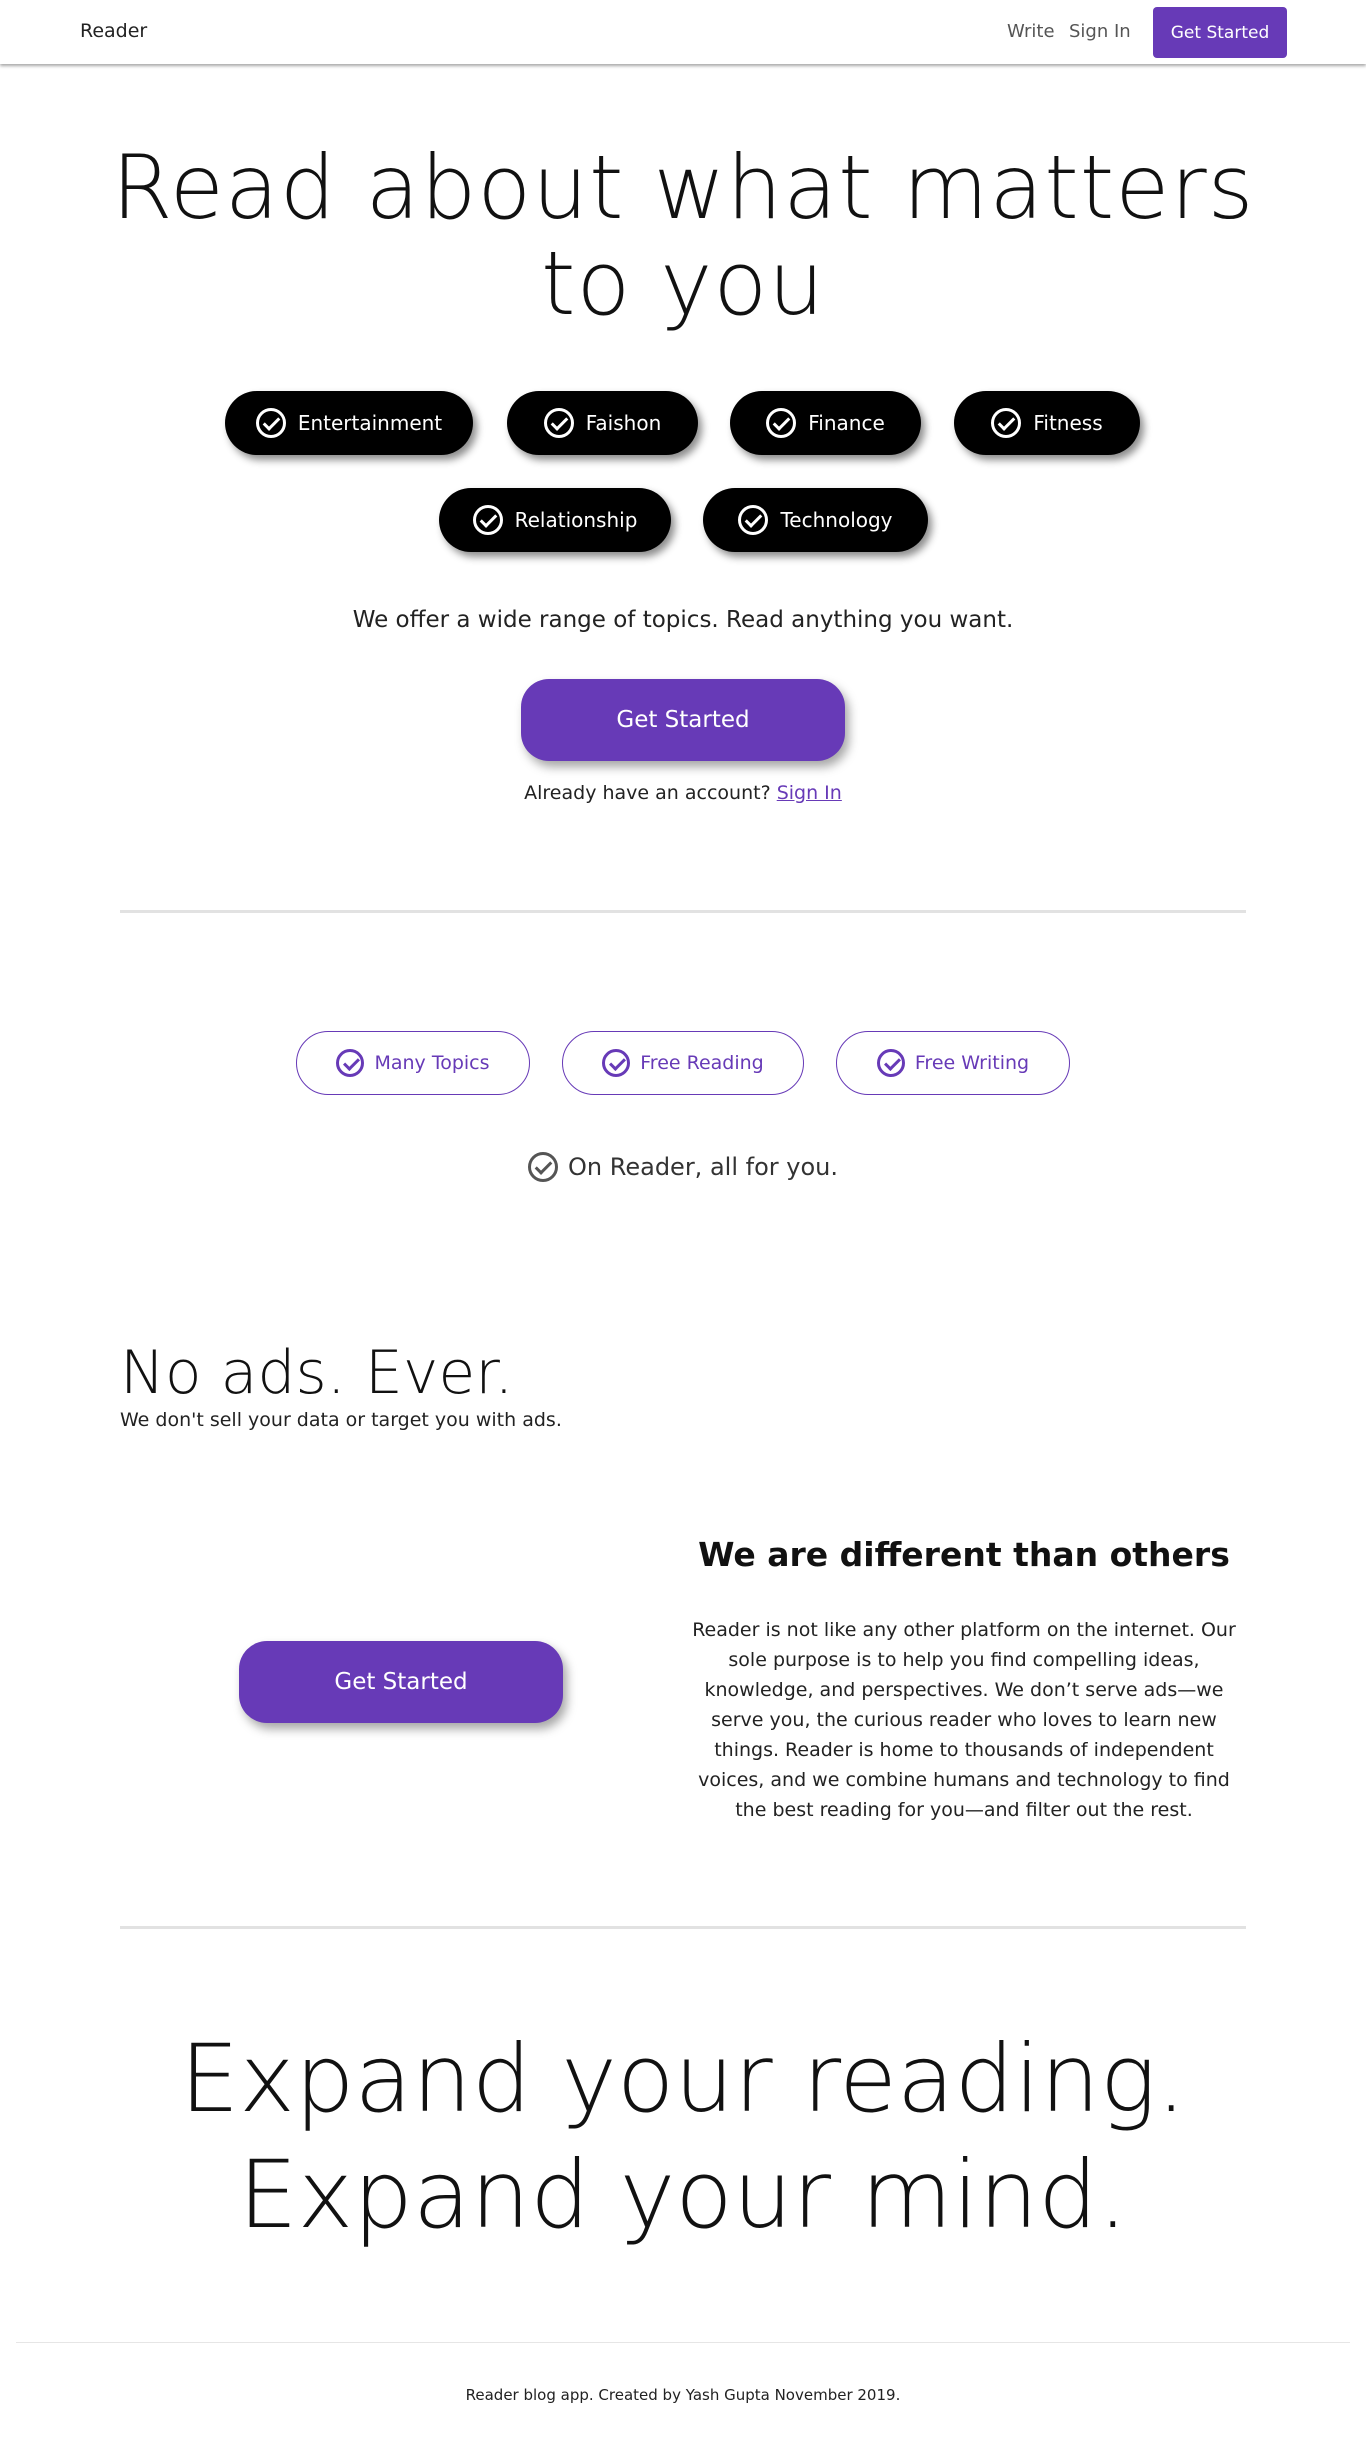 The height and width of the screenshot is (2447, 1366). I want to click on hero-title: Read about what matters to you, so click(683, 236).